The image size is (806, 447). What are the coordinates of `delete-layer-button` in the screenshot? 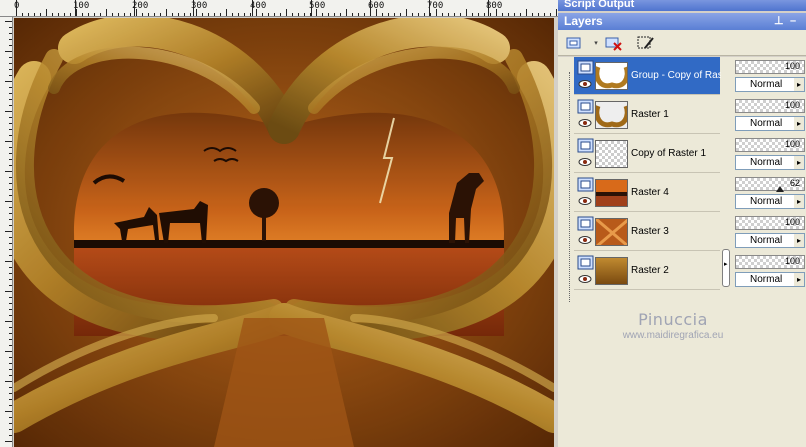 It's located at (614, 43).